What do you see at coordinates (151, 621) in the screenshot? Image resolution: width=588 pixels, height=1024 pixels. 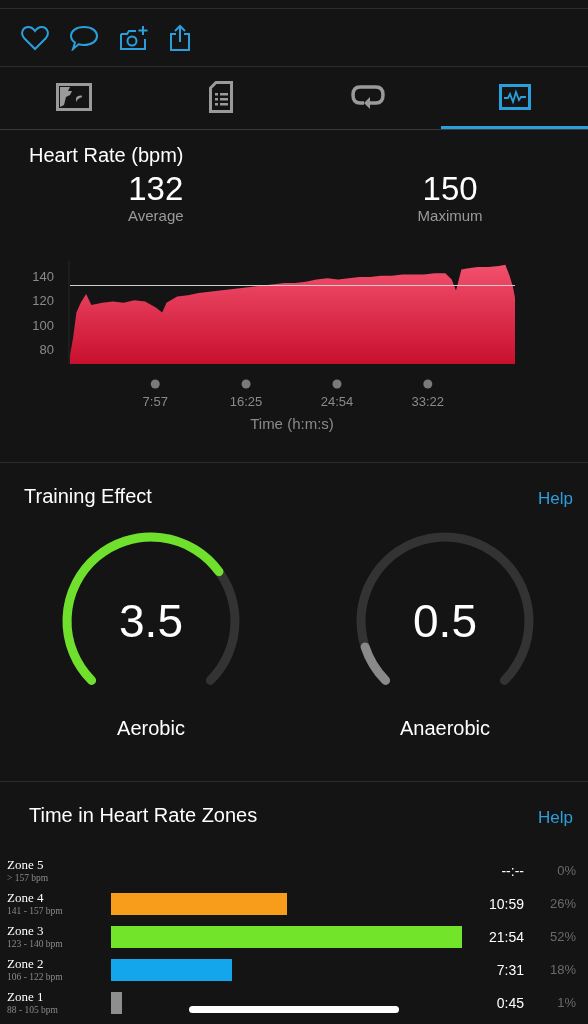 I see `gauge-value: 3.5` at bounding box center [151, 621].